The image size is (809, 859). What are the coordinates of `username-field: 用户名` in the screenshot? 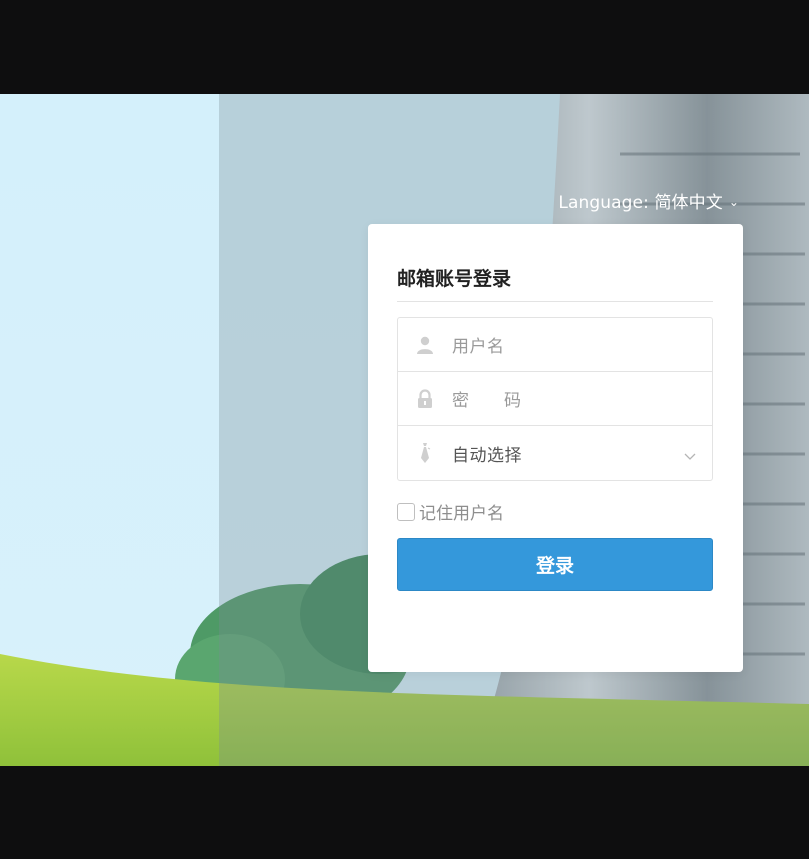 It's located at (555, 345).